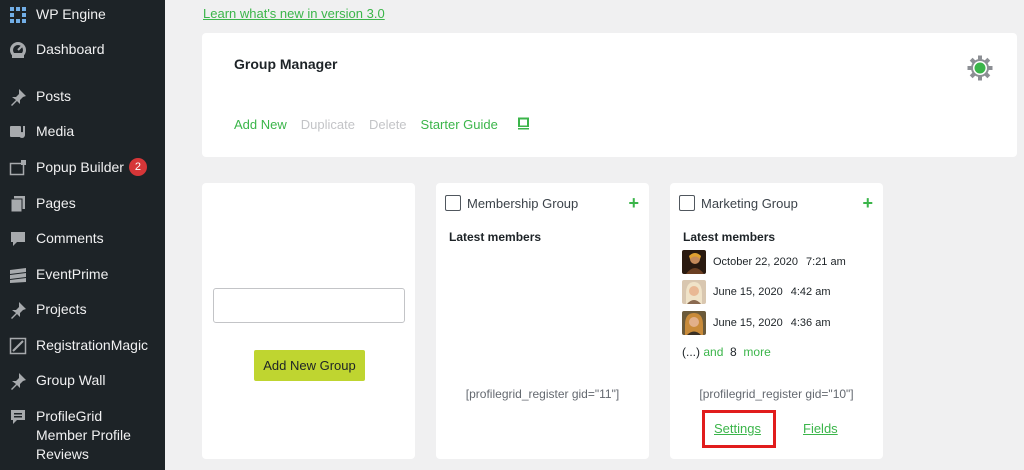 Image resolution: width=1024 pixels, height=470 pixels. What do you see at coordinates (72, 274) in the screenshot?
I see `sidebar-item-label: EventPrime` at bounding box center [72, 274].